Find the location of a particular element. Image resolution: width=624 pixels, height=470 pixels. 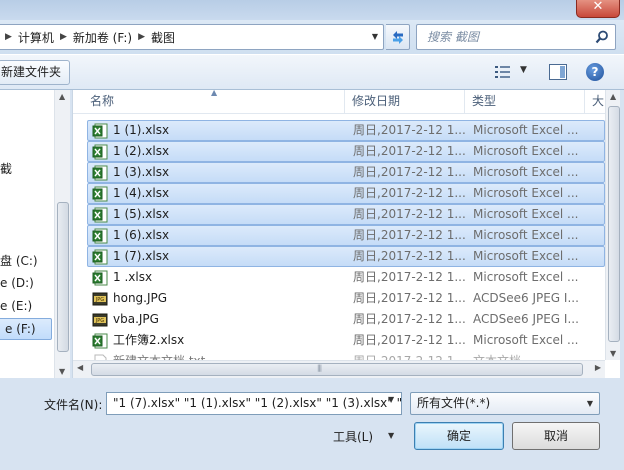

column-name: 名称 is located at coordinates (214, 102).